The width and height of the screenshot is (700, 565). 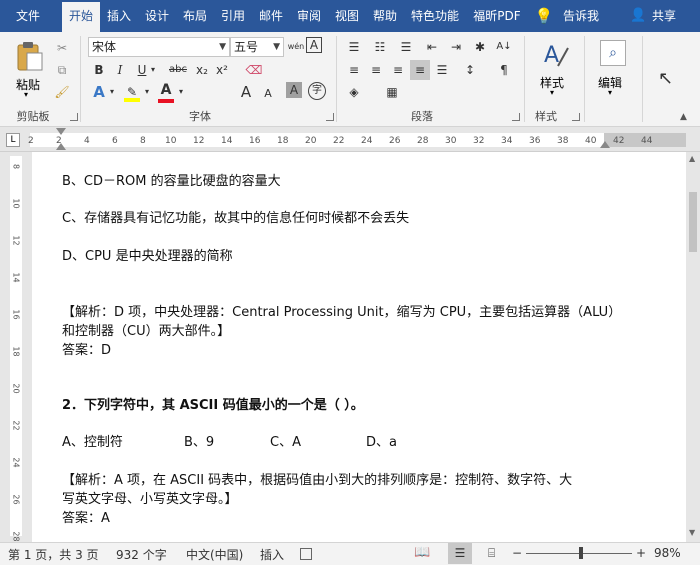 I want to click on font-color-button: A, so click(x=166, y=90).